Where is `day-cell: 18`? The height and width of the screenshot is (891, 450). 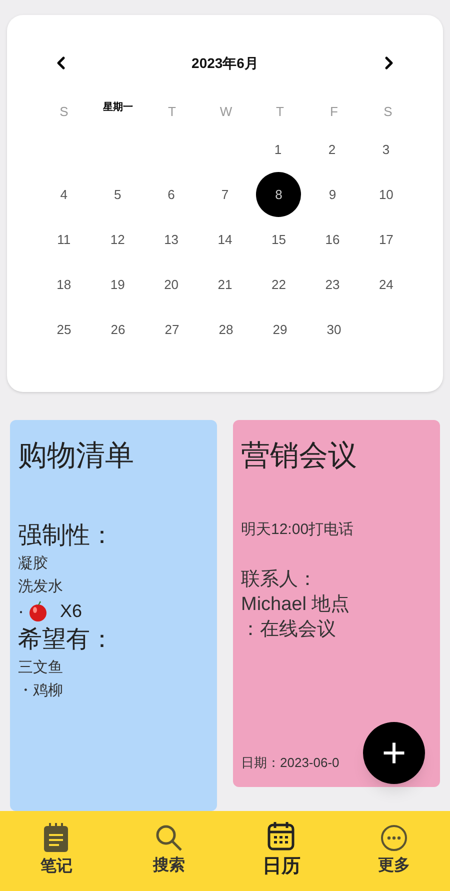 day-cell: 18 is located at coordinates (63, 284).